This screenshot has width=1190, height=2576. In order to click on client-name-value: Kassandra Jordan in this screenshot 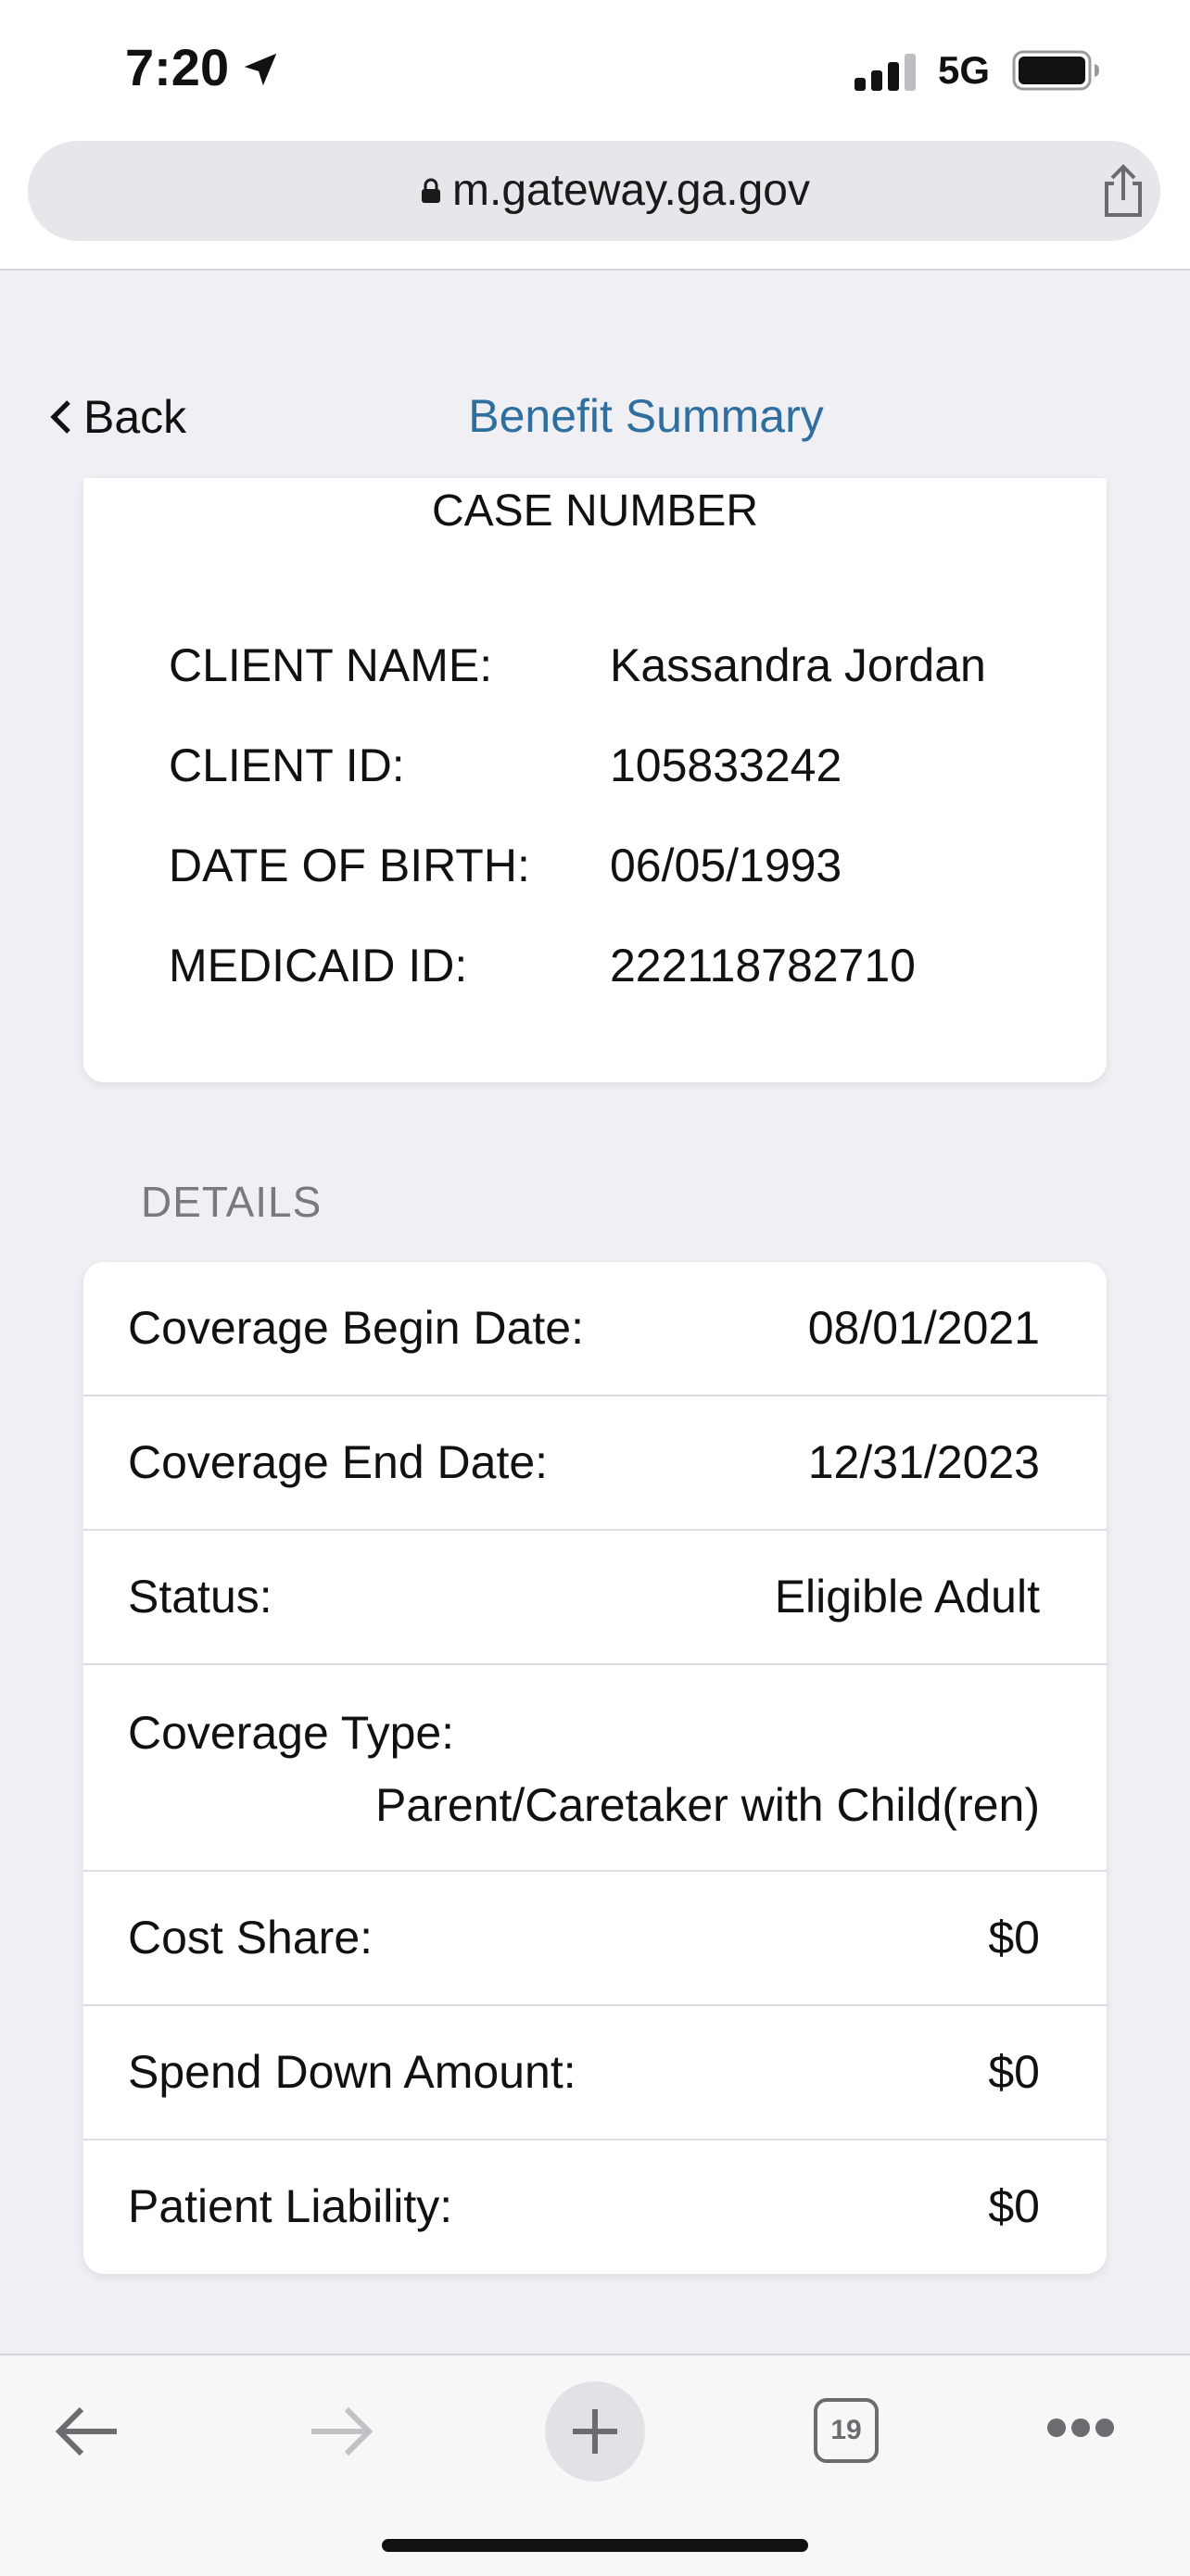, I will do `click(798, 665)`.